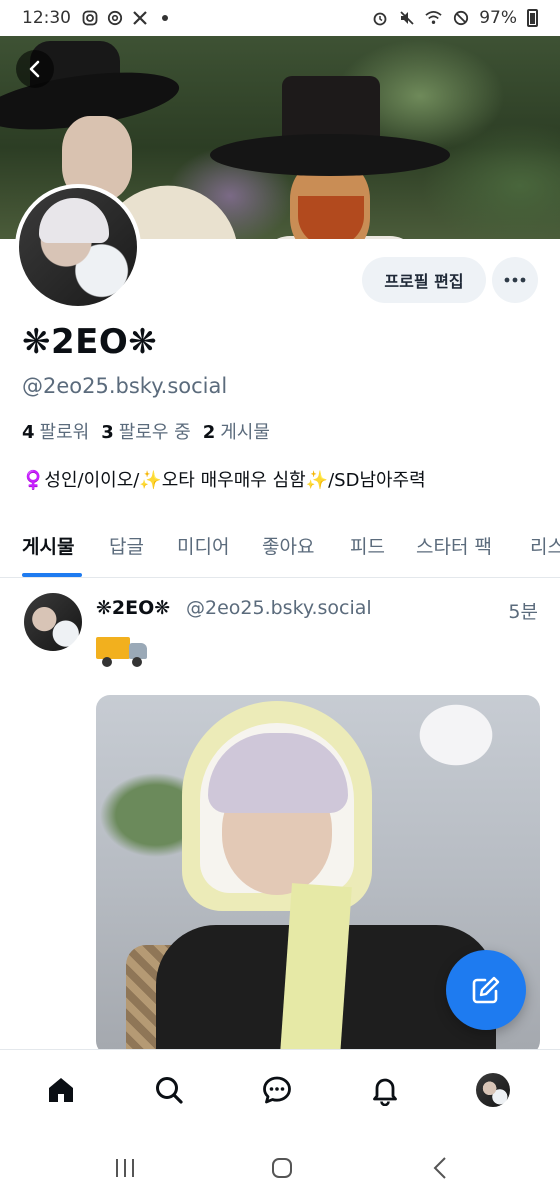 Image resolution: width=560 pixels, height=1200 pixels. I want to click on recents-icon, so click(125, 1168).